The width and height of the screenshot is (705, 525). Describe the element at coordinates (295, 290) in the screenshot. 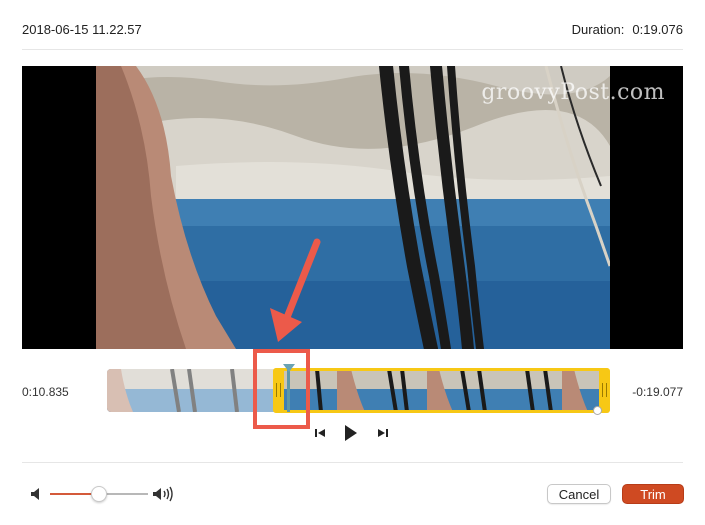

I see `annotation-arrow-icon` at that location.